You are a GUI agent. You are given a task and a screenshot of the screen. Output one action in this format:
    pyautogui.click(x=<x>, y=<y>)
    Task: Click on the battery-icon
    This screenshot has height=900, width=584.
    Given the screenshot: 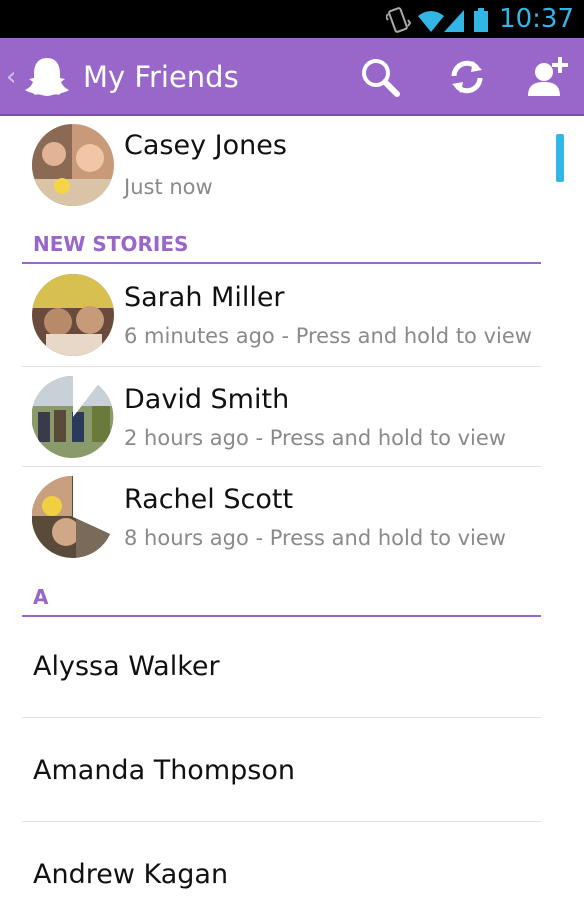 What is the action you would take?
    pyautogui.click(x=481, y=20)
    